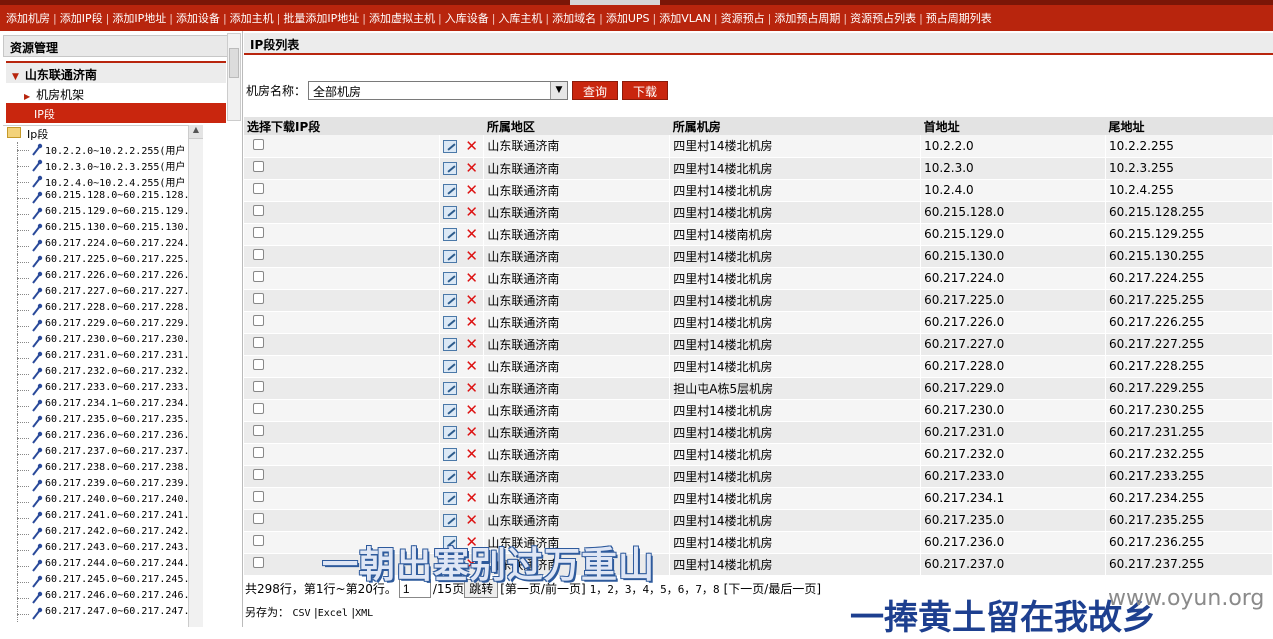 Image resolution: width=1273 pixels, height=639 pixels. Describe the element at coordinates (467, 18) in the screenshot. I see `nav-item: 入库设备` at that location.